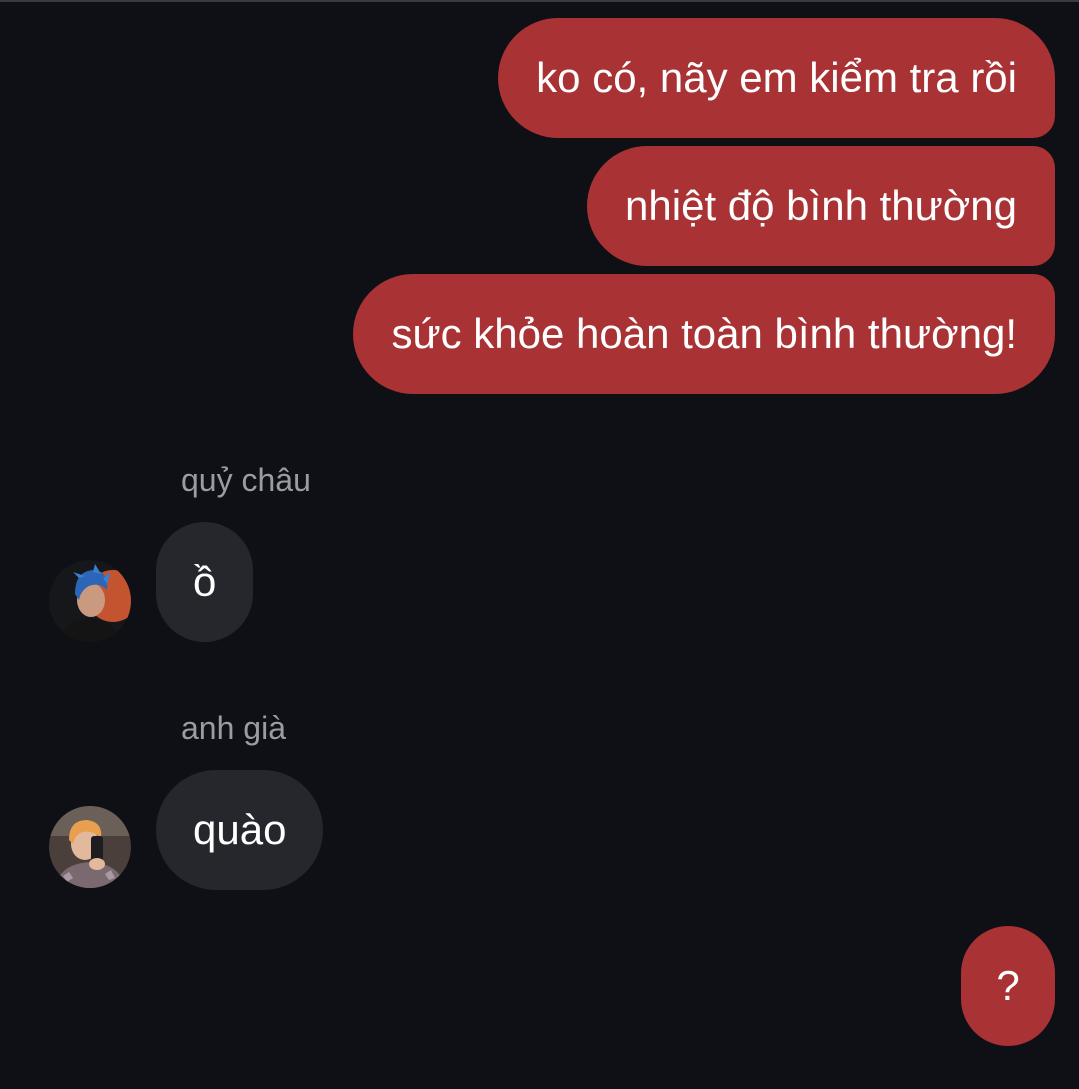 The height and width of the screenshot is (1089, 1079). I want to click on message-text: ?, so click(1008, 985).